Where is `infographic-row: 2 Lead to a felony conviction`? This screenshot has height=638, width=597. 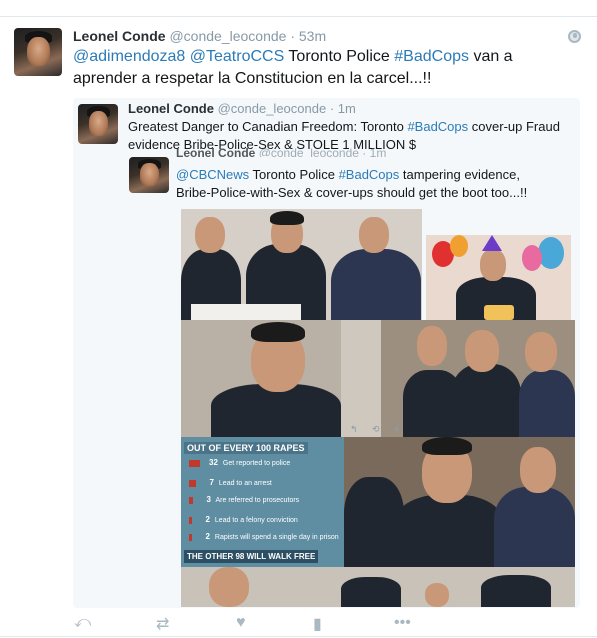 infographic-row: 2 Lead to a felony conviction is located at coordinates (243, 520).